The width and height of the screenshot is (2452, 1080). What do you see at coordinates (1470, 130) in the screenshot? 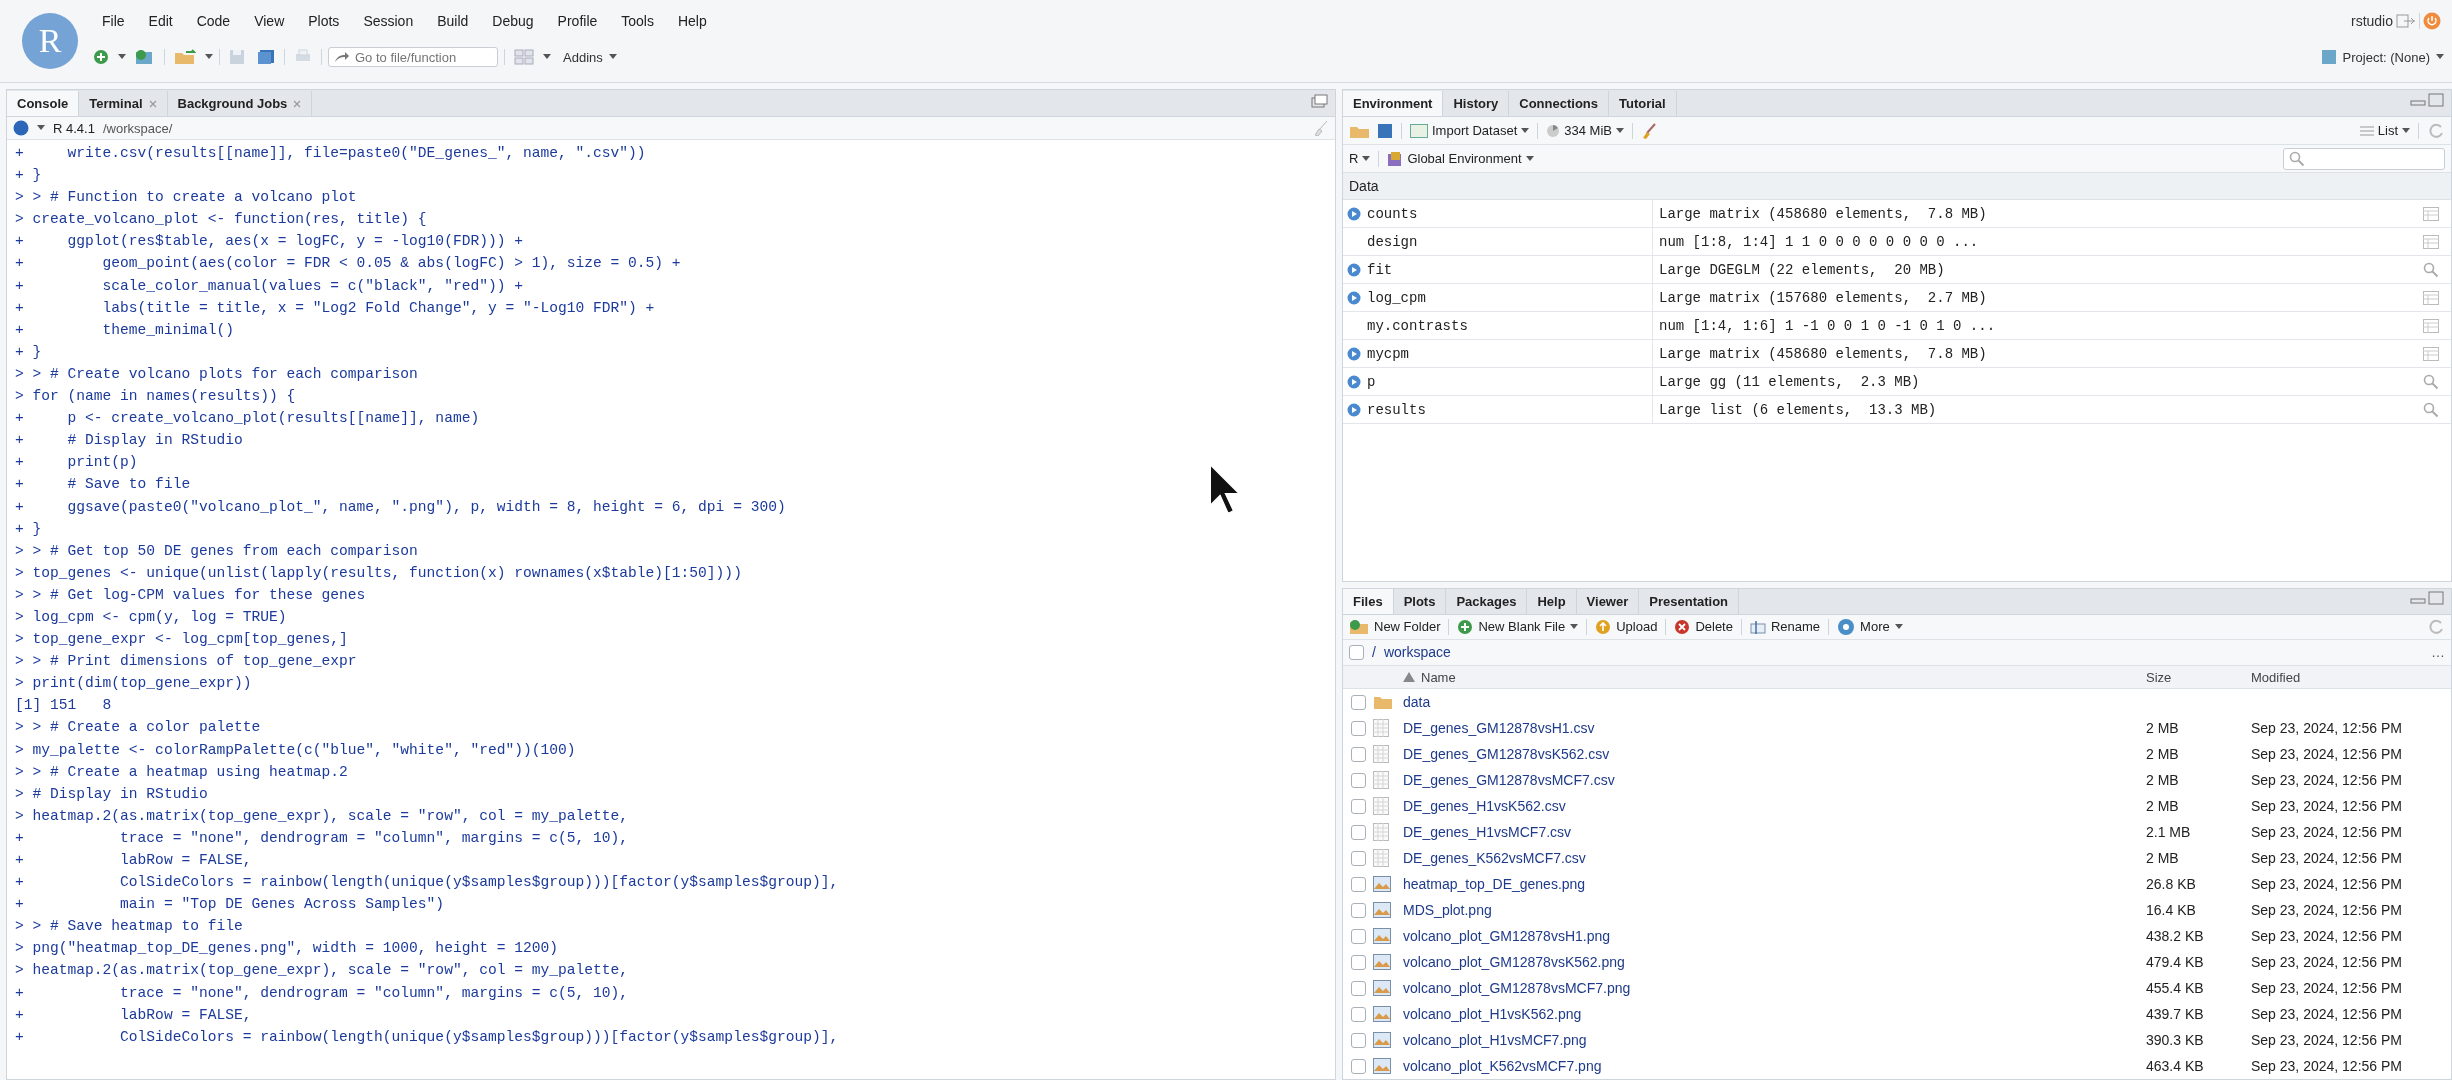
I see `import-dataset-button: Import Dataset` at bounding box center [1470, 130].